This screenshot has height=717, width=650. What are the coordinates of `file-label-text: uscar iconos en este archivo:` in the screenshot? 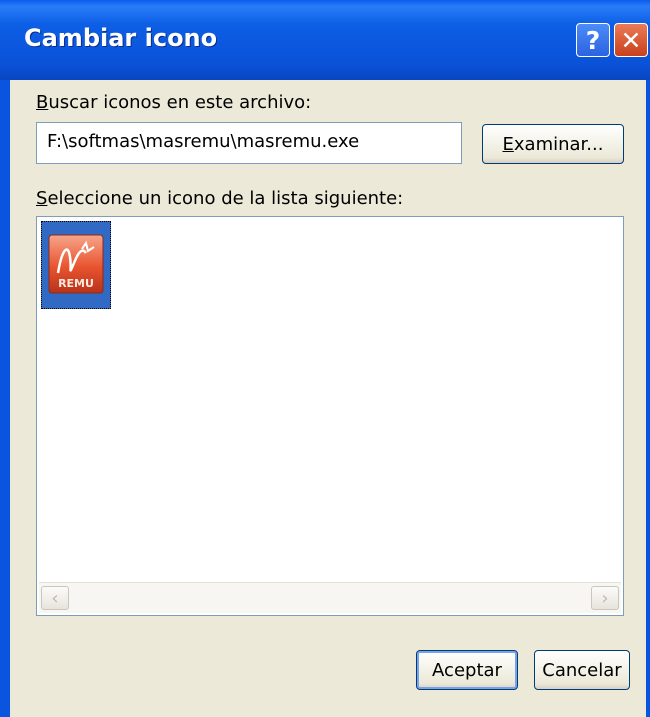 It's located at (180, 102).